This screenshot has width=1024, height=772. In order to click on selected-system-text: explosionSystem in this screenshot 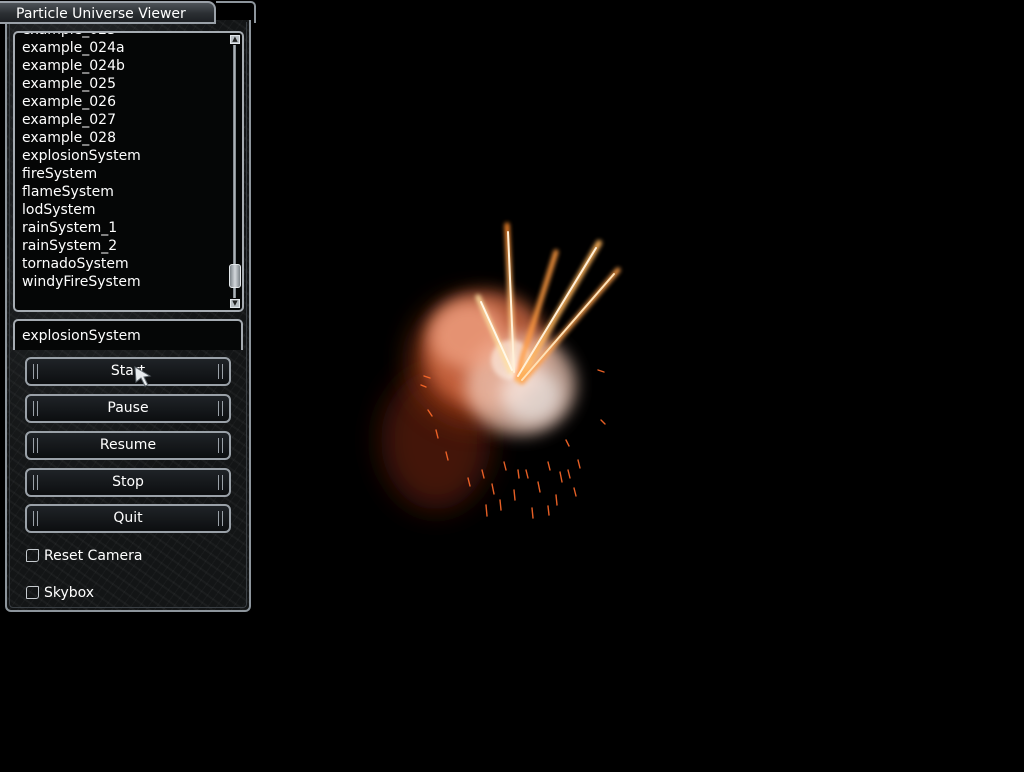, I will do `click(81, 336)`.